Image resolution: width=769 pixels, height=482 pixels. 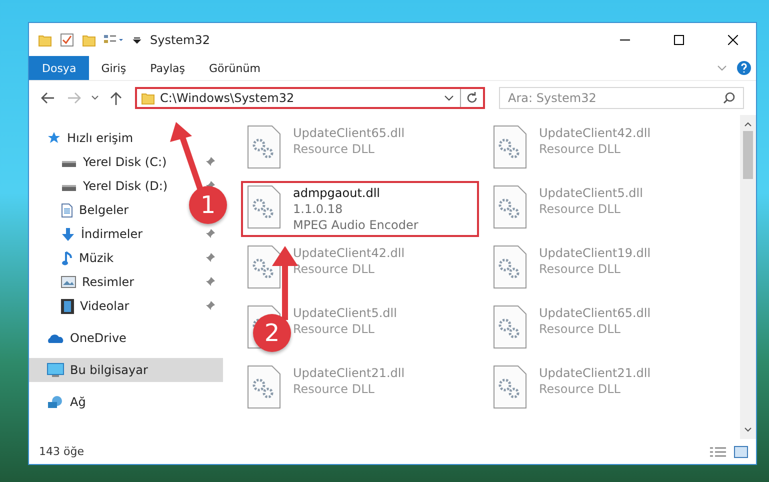 I want to click on nav-item: Müzik, so click(x=87, y=258).